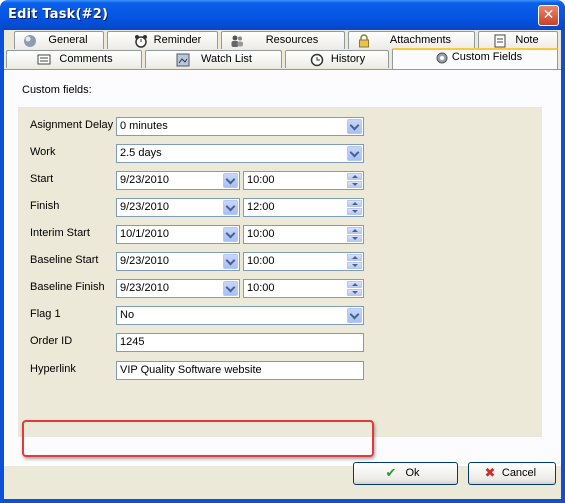  Describe the element at coordinates (132, 342) in the screenshot. I see `field-value: 1245` at that location.